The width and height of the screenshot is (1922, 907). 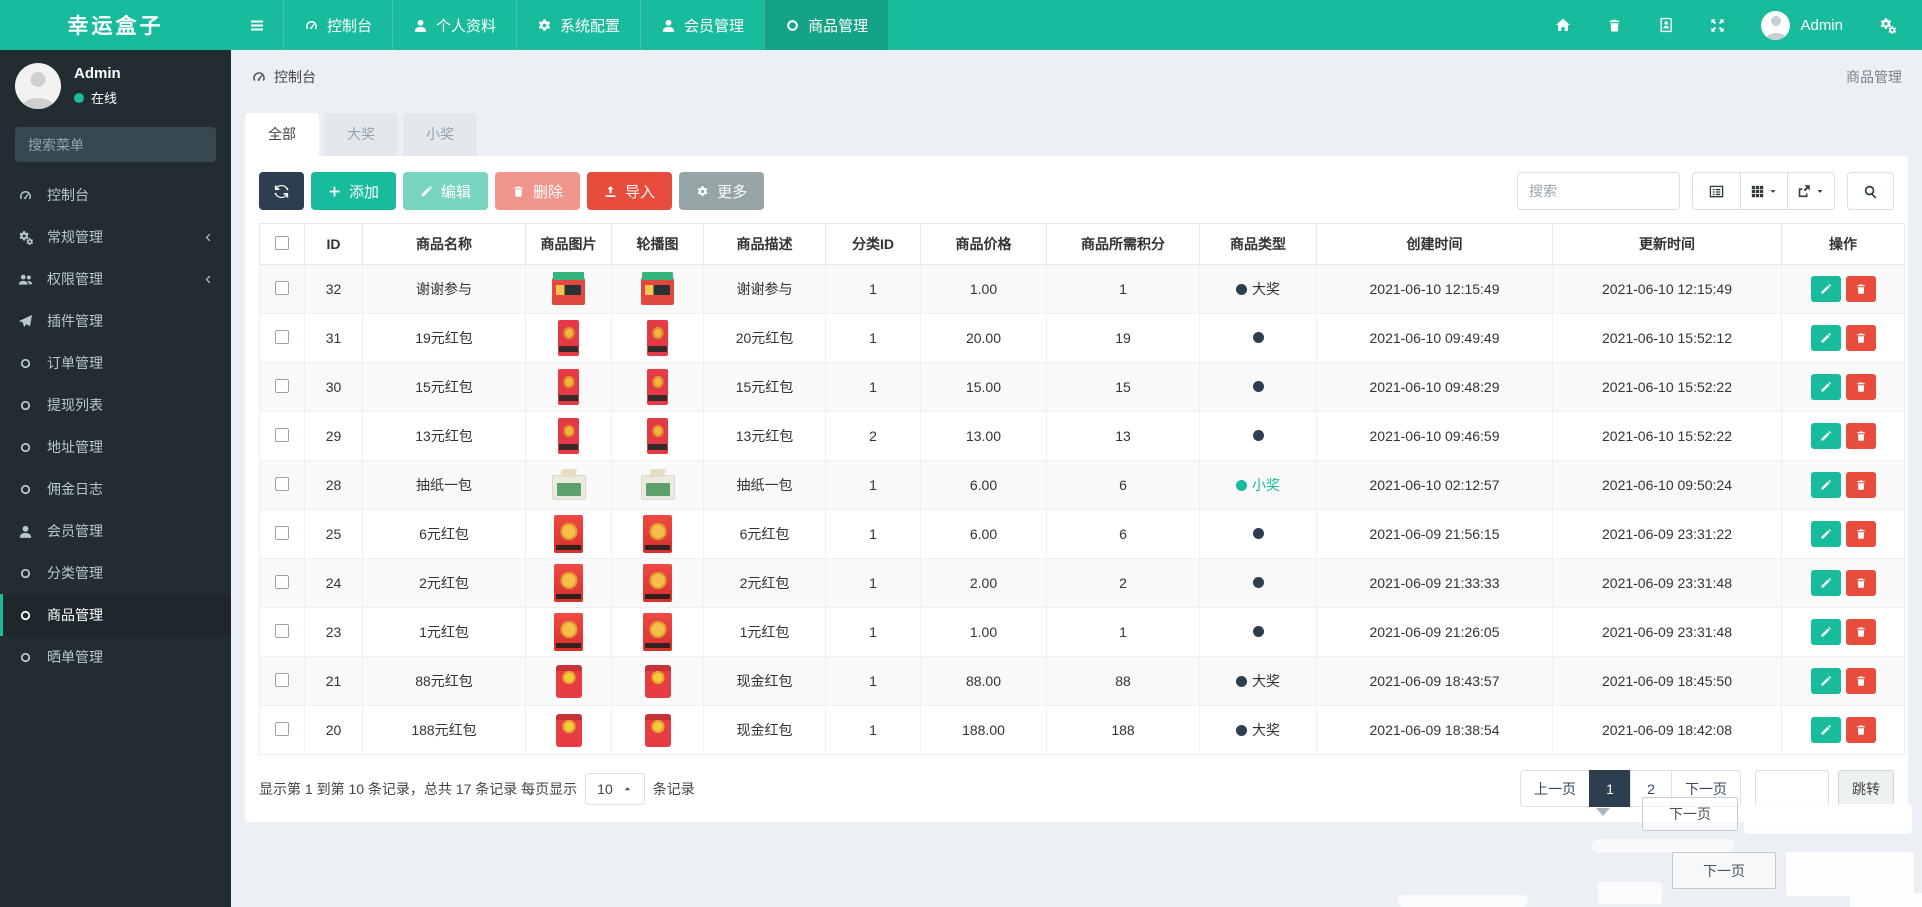 What do you see at coordinates (1717, 25) in the screenshot?
I see `fullscreen-icon` at bounding box center [1717, 25].